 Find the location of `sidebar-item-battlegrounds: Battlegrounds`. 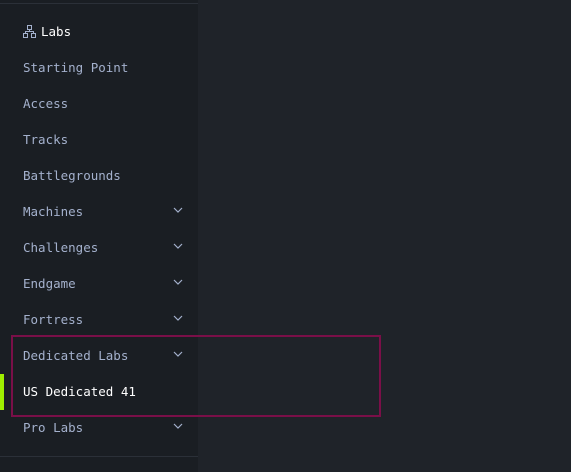

sidebar-item-battlegrounds: Battlegrounds is located at coordinates (99, 175).